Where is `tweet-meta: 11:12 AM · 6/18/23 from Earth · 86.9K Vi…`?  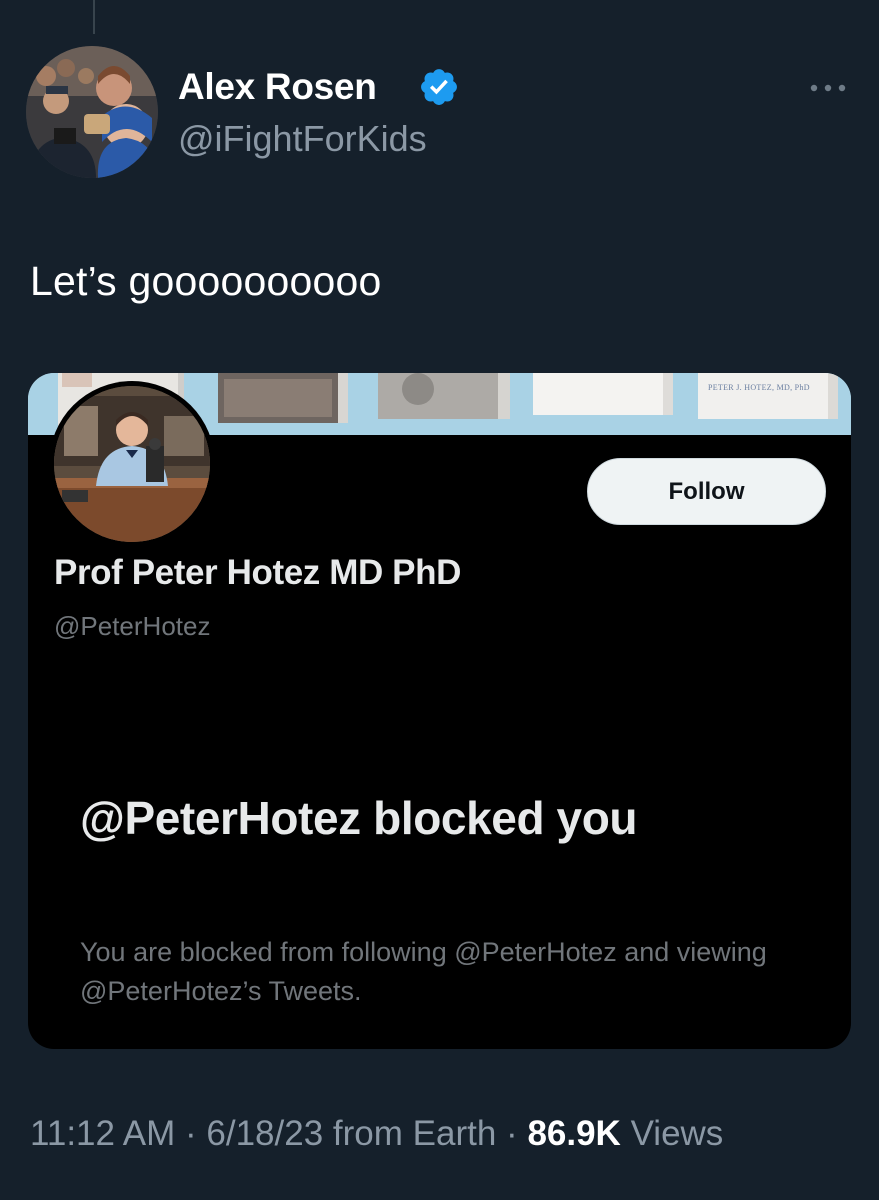 tweet-meta: 11:12 AM · 6/18/23 from Earth · 86.9K Vi… is located at coordinates (376, 1134).